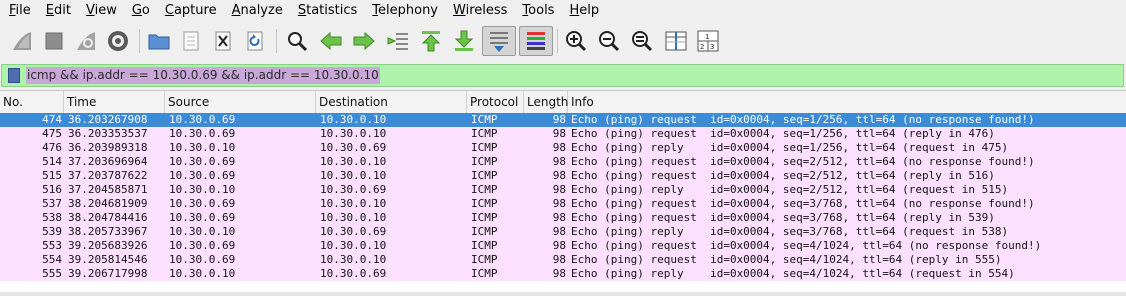 This screenshot has height=296, width=1126. What do you see at coordinates (191, 41) in the screenshot?
I see `file-icon` at bounding box center [191, 41].